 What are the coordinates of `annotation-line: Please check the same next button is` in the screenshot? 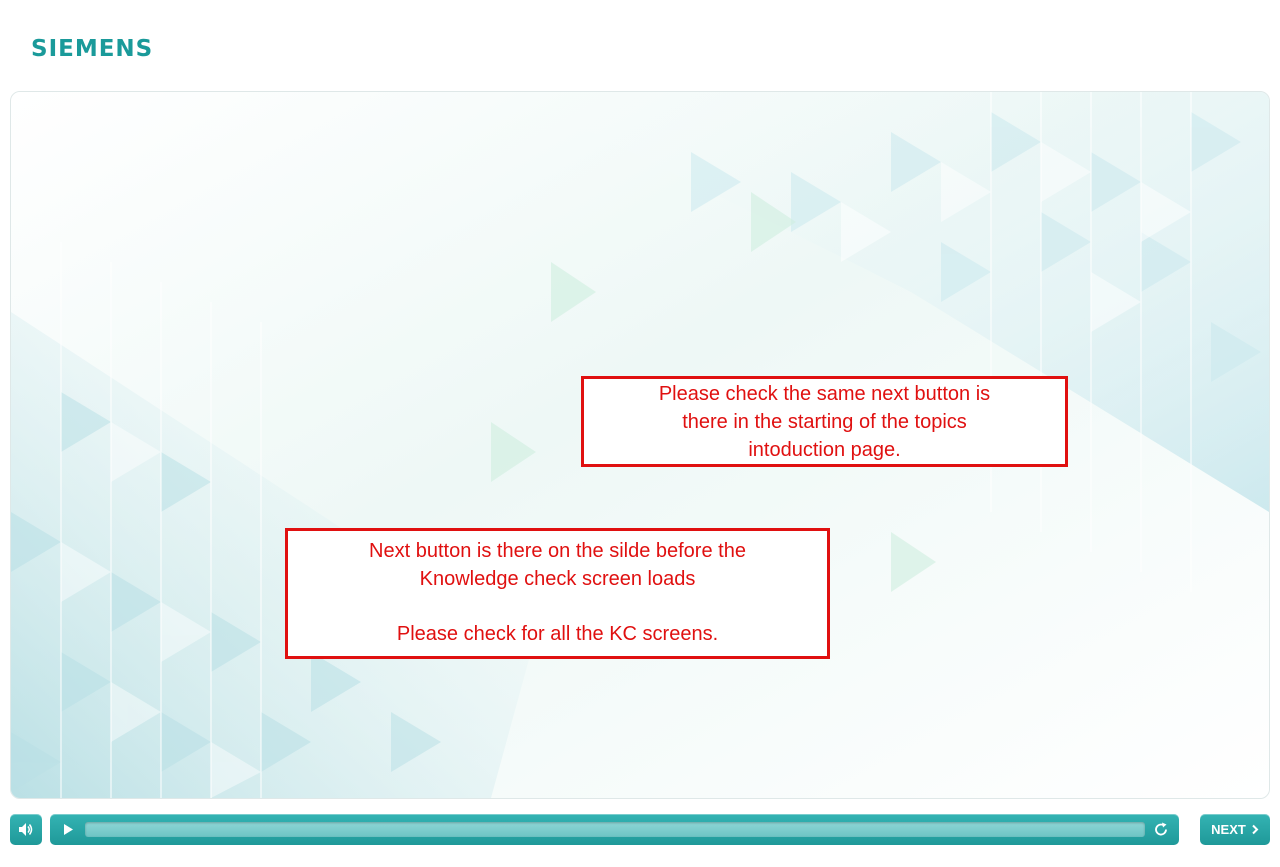 It's located at (824, 394).